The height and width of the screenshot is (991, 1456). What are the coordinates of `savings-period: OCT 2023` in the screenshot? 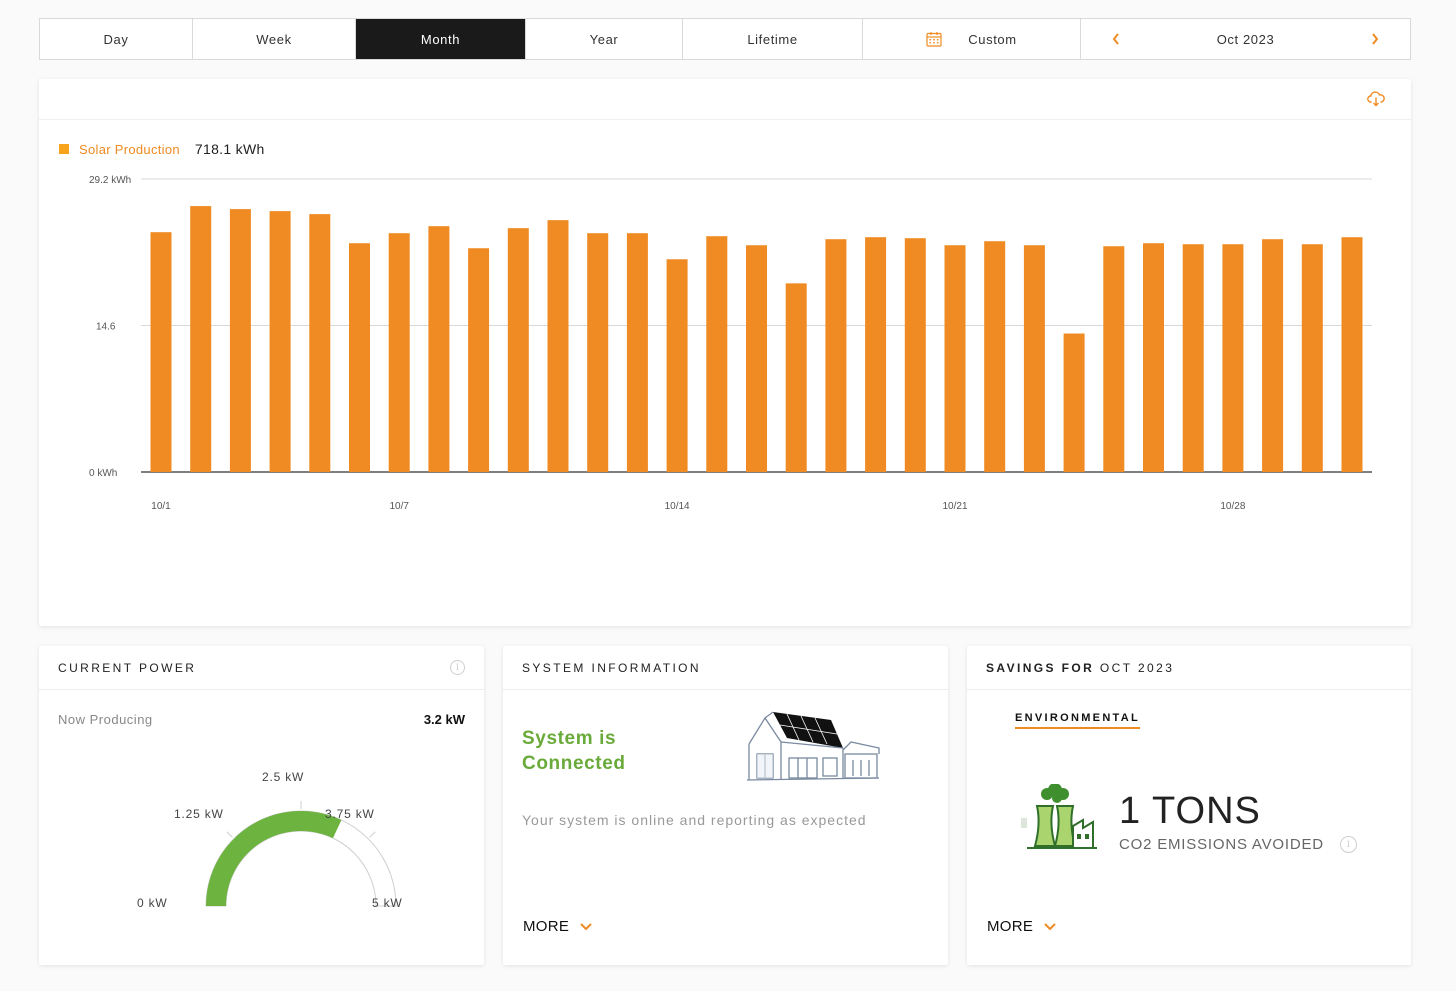 It's located at (1137, 667).